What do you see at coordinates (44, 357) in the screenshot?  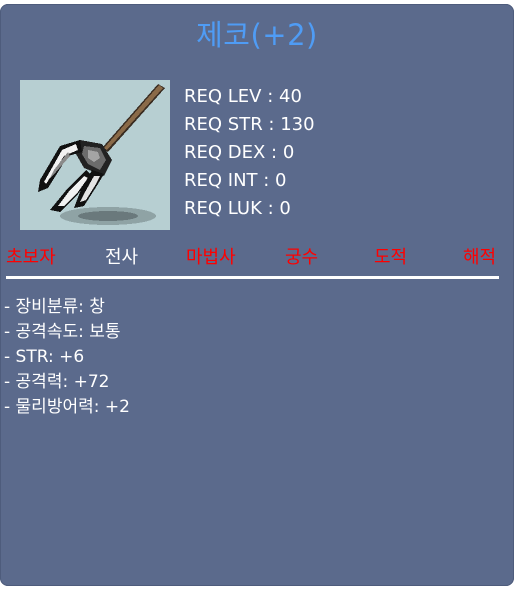 I see `stat-str: - STR: +6` at bounding box center [44, 357].